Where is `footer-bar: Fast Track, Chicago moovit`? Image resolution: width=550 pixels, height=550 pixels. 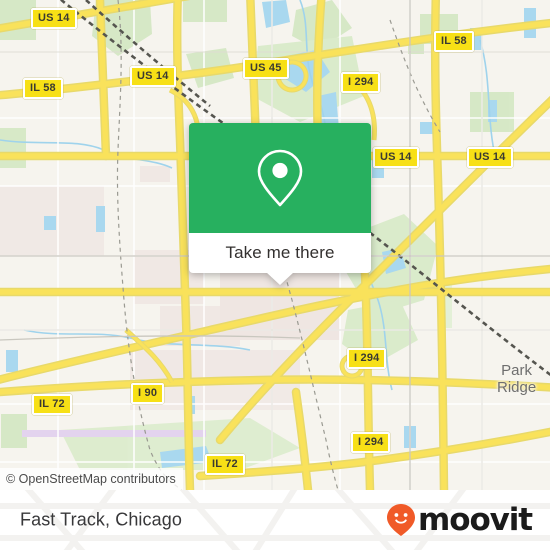 footer-bar: Fast Track, Chicago moovit is located at coordinates (275, 520).